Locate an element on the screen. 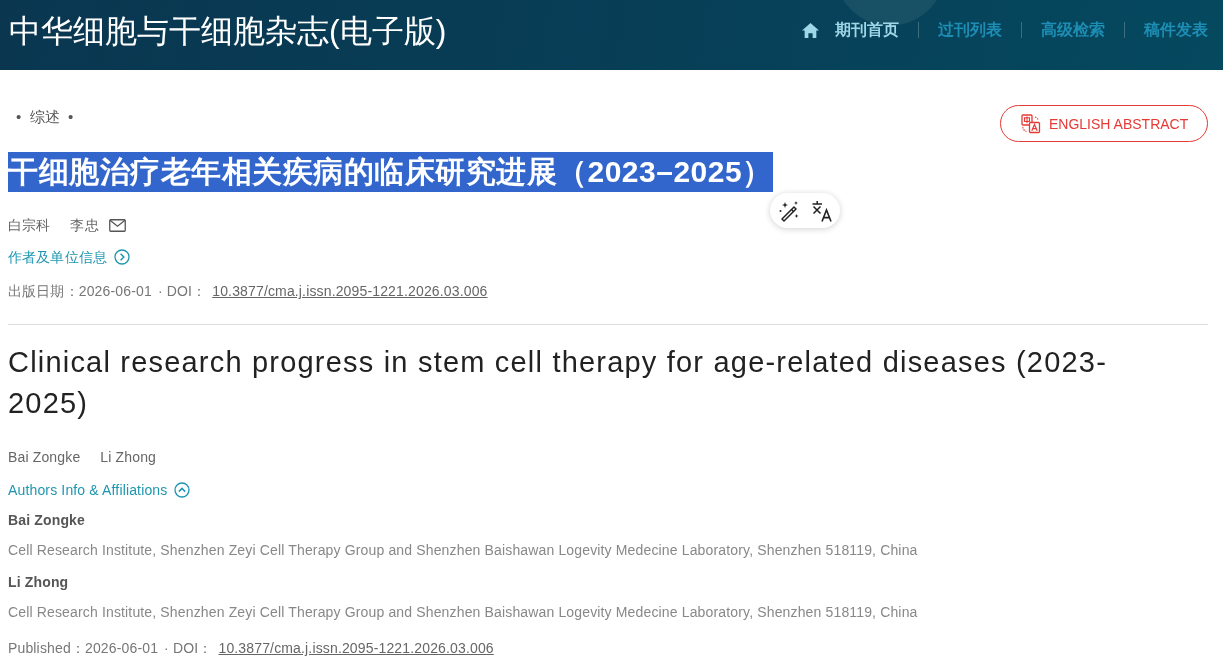 The width and height of the screenshot is (1223, 665). mail-icon is located at coordinates (117, 225).